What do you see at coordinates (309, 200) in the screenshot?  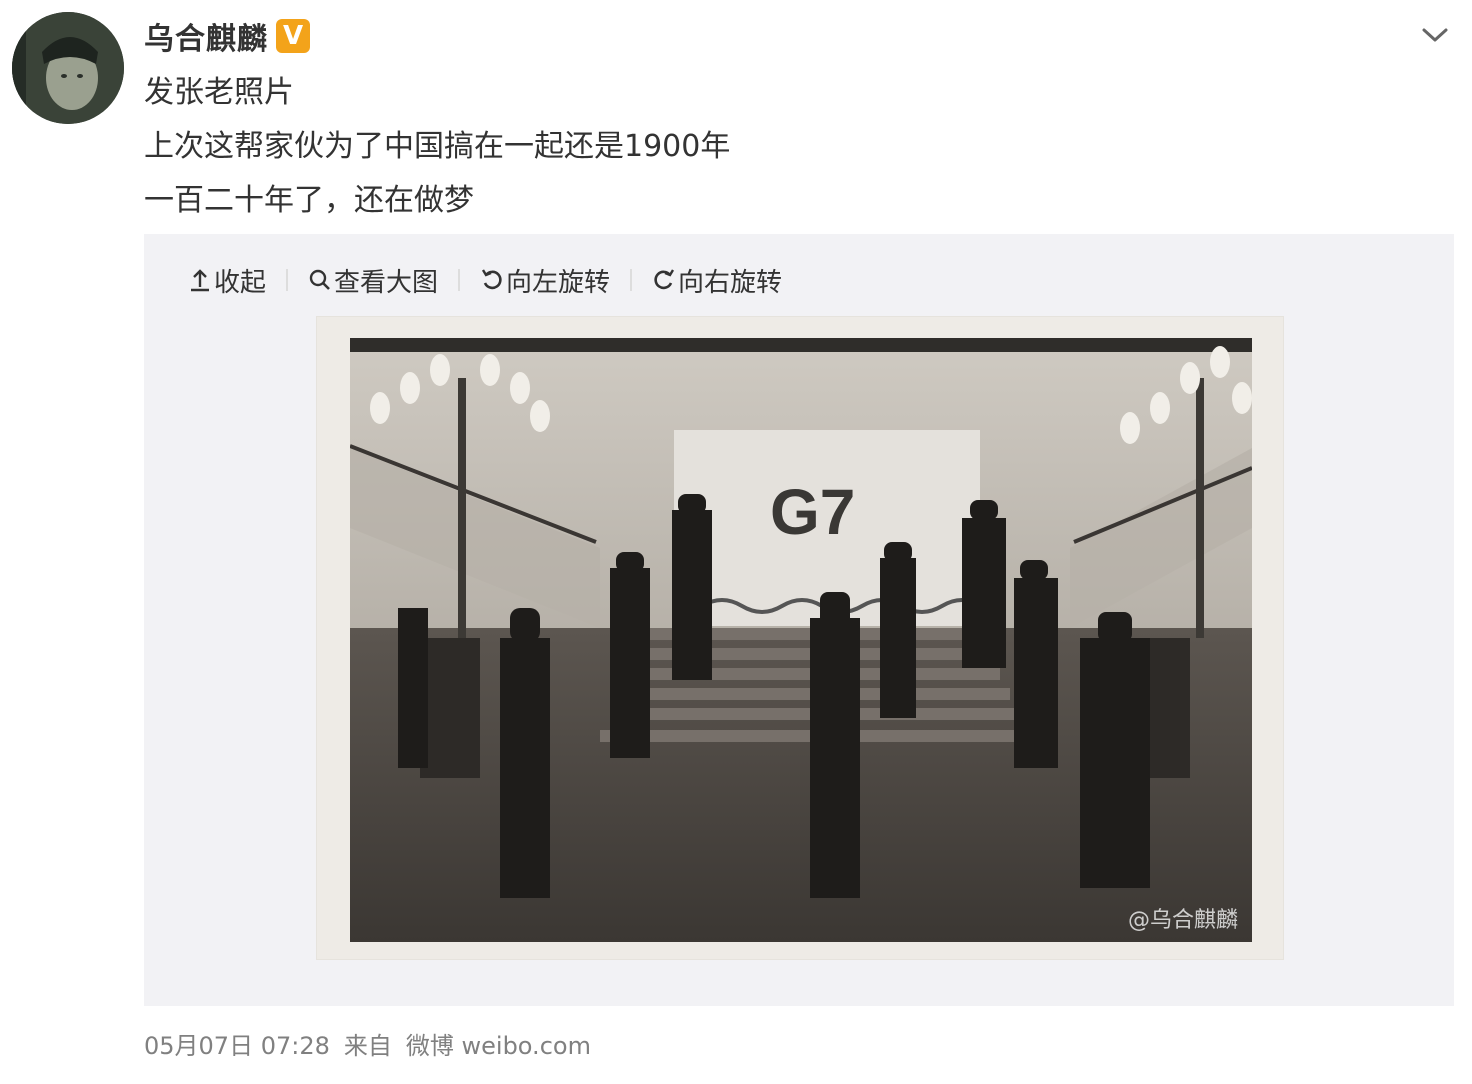 I see `post-text-line: 一百二十年了，还在做梦` at bounding box center [309, 200].